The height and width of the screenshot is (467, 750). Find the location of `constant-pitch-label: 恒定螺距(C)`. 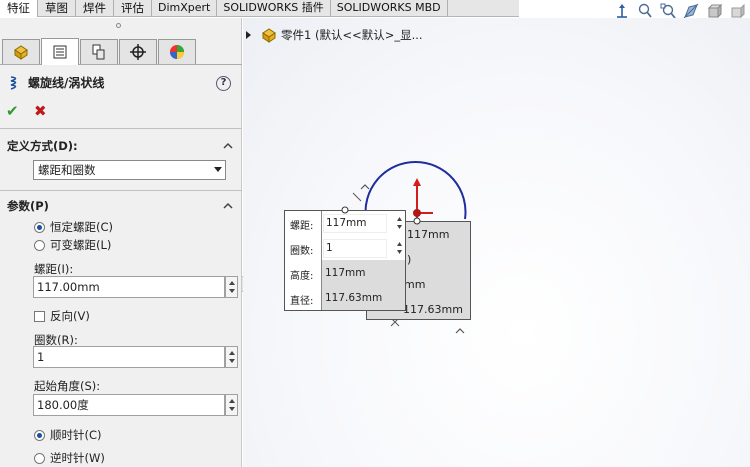

constant-pitch-label: 恒定螺距(C) is located at coordinates (82, 227).